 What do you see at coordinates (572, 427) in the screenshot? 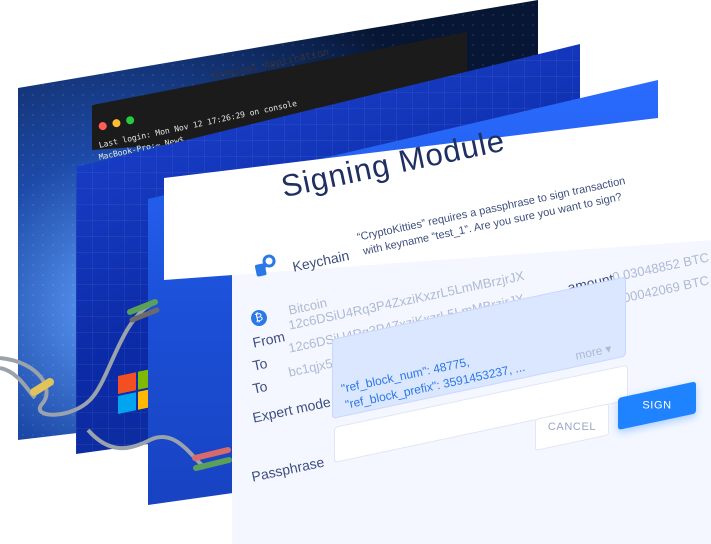
I see `cancel-label: CANCEL` at bounding box center [572, 427].